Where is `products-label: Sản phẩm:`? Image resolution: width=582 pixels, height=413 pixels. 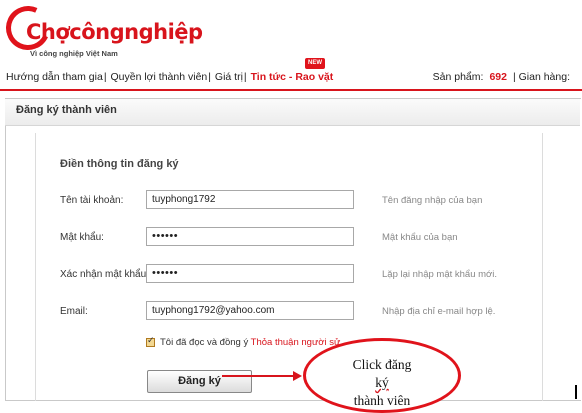 products-label: Sản phẩm: is located at coordinates (458, 77).